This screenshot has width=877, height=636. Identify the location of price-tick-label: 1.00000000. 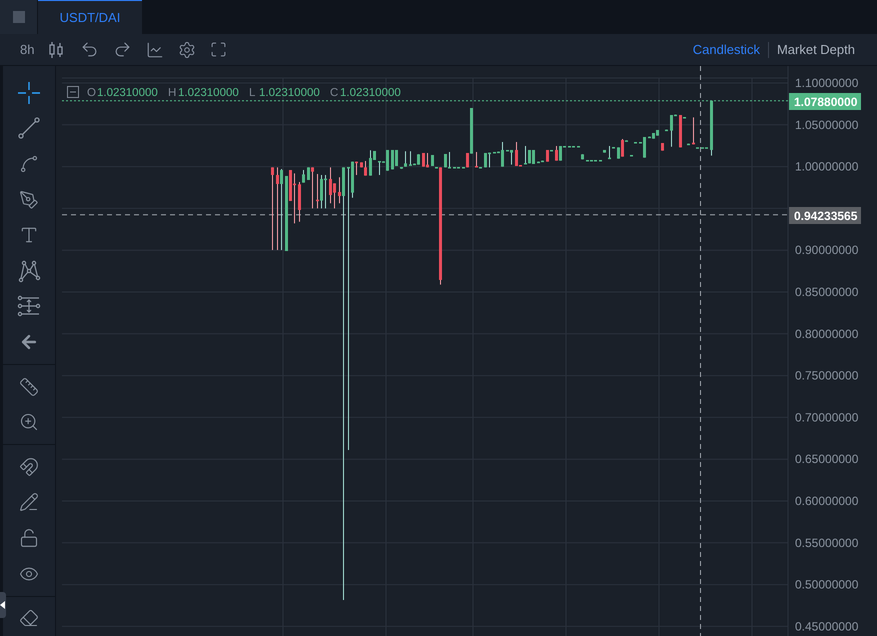
(826, 167).